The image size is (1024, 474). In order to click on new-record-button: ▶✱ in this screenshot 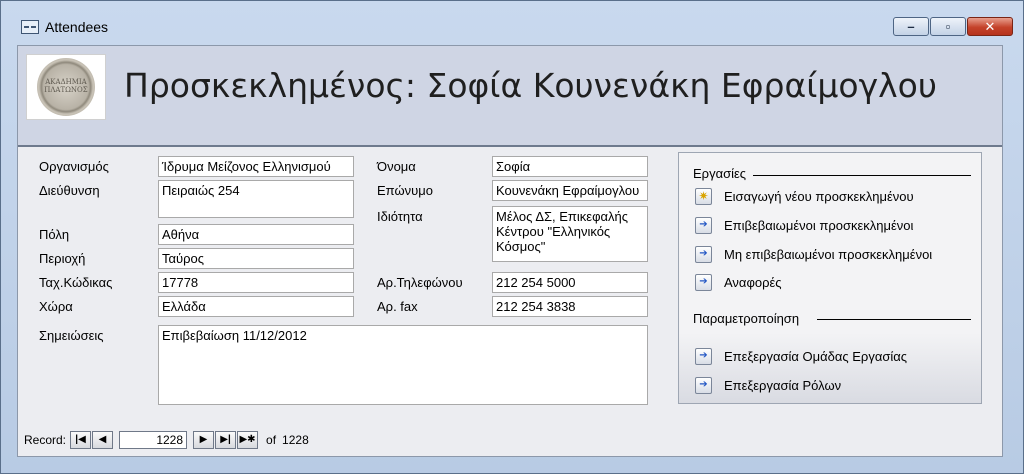, I will do `click(248, 440)`.